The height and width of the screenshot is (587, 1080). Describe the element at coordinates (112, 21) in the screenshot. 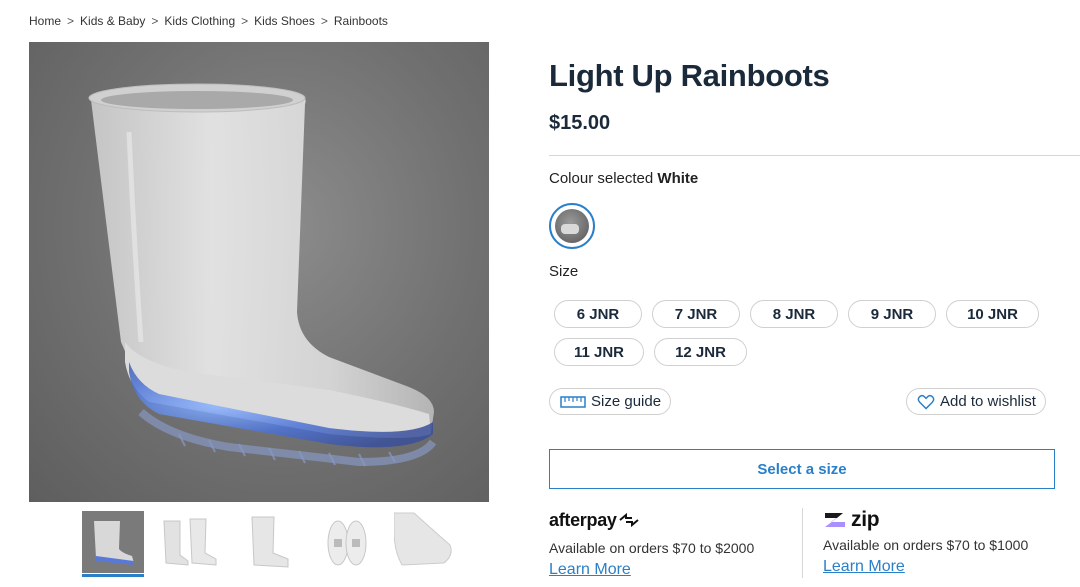

I see `breadcrumb-kids-baby: Kids & Baby` at that location.